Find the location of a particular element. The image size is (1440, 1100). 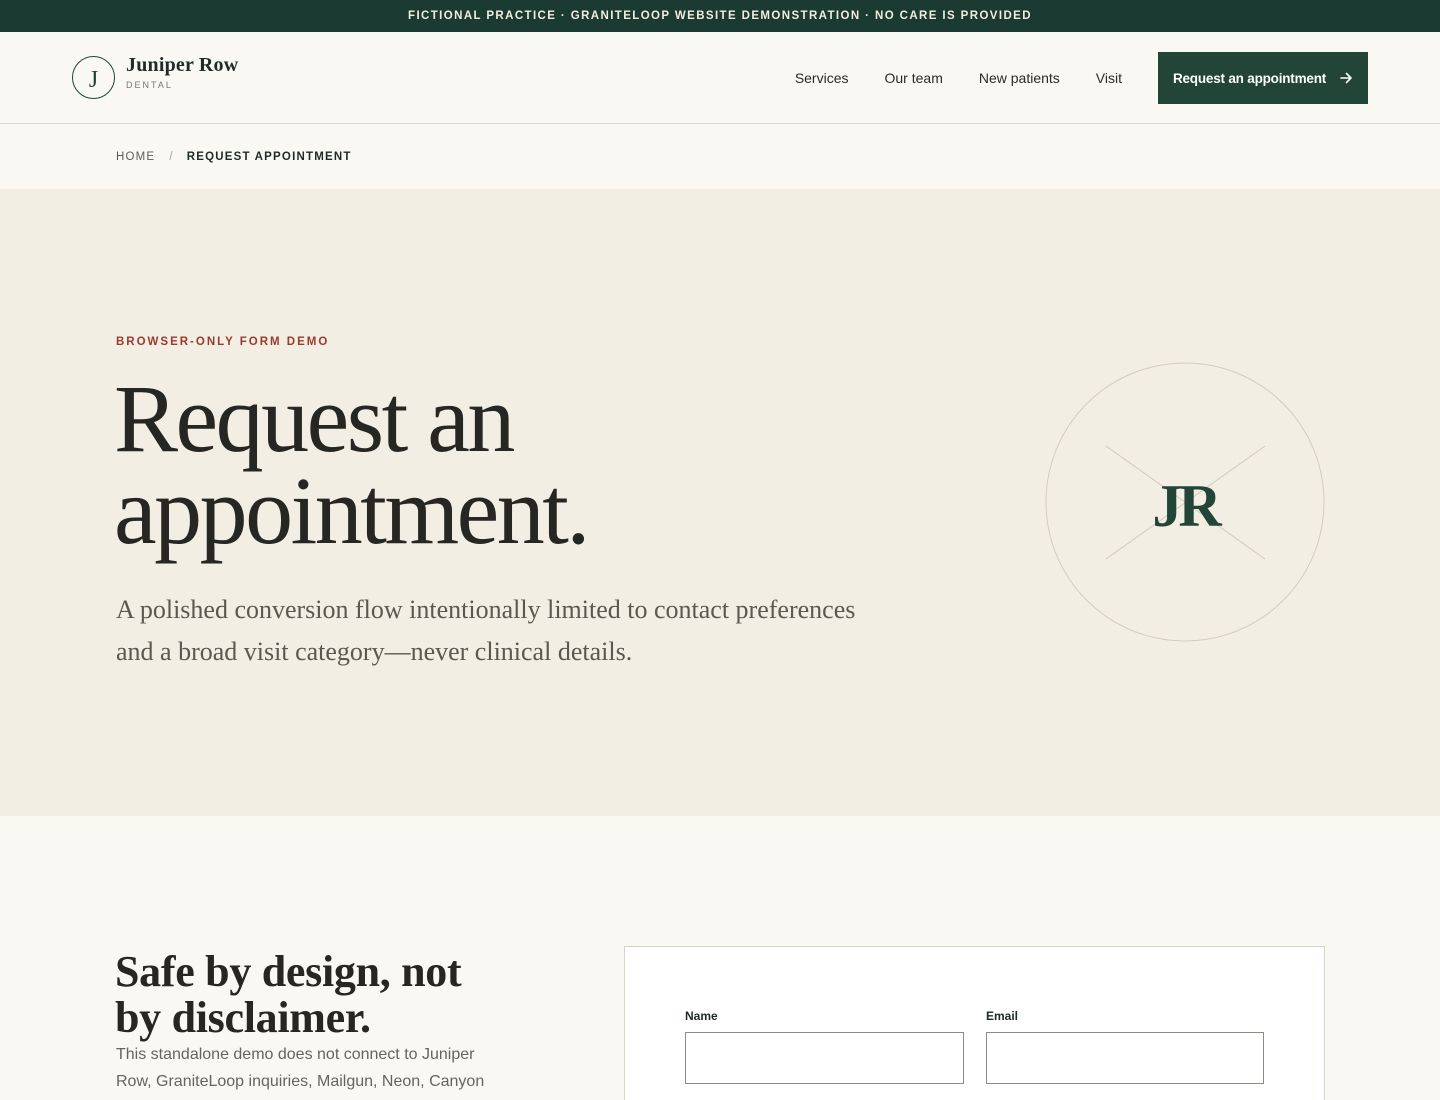

request-appointment-button: Request an appointment is located at coordinates (1263, 78).